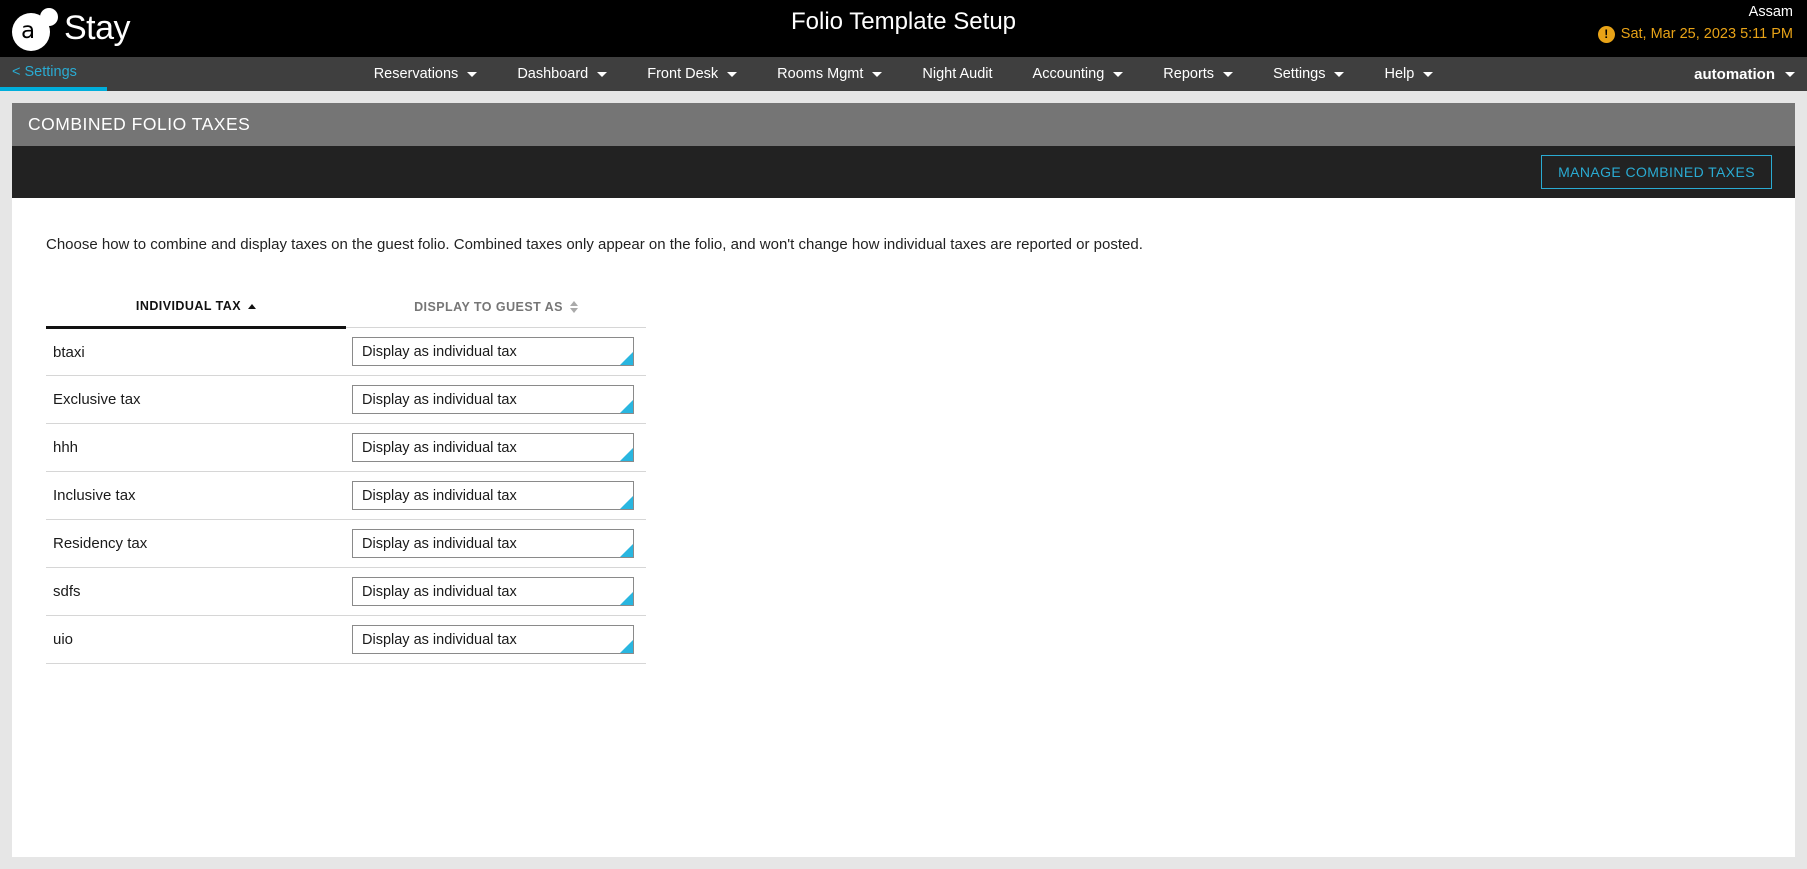 This screenshot has width=1807, height=869. What do you see at coordinates (1656, 172) in the screenshot?
I see `manage-combined-taxes-button: MANAGE COMBINED TAXES` at bounding box center [1656, 172].